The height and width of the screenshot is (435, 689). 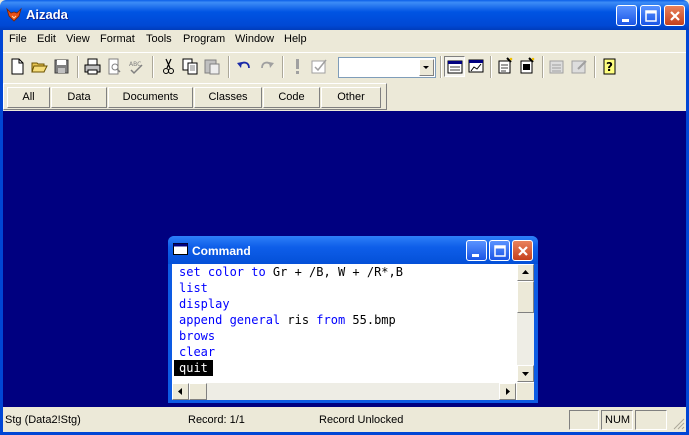 I want to click on command-close-button, so click(x=522, y=250).